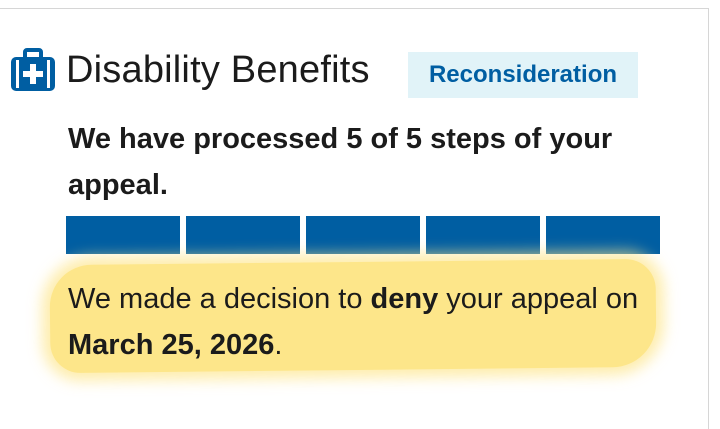 The width and height of the screenshot is (720, 429). I want to click on medical-briefcase-icon, so click(33, 69).